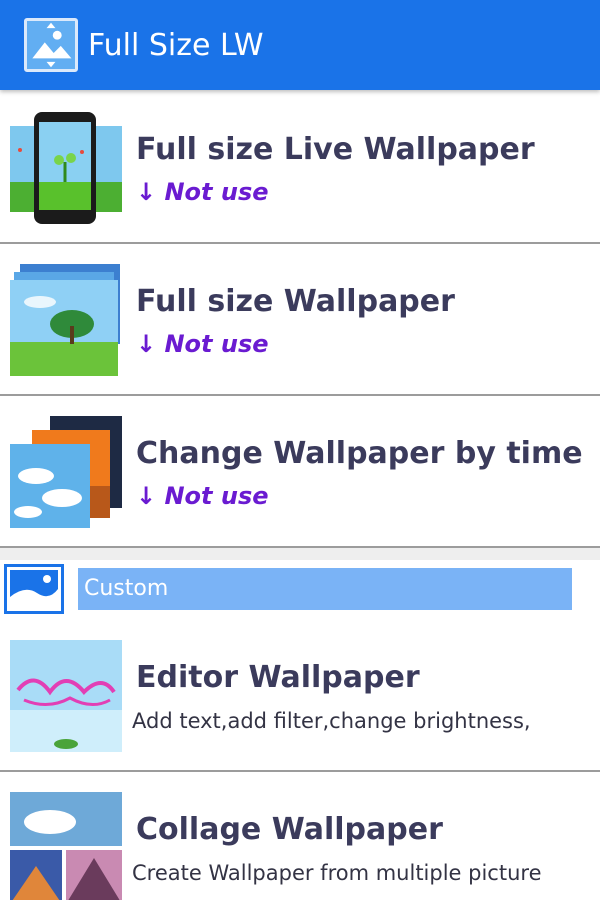 This screenshot has height=900, width=600. I want to click on item-description: Add text,add filter,change brightness,, so click(331, 721).